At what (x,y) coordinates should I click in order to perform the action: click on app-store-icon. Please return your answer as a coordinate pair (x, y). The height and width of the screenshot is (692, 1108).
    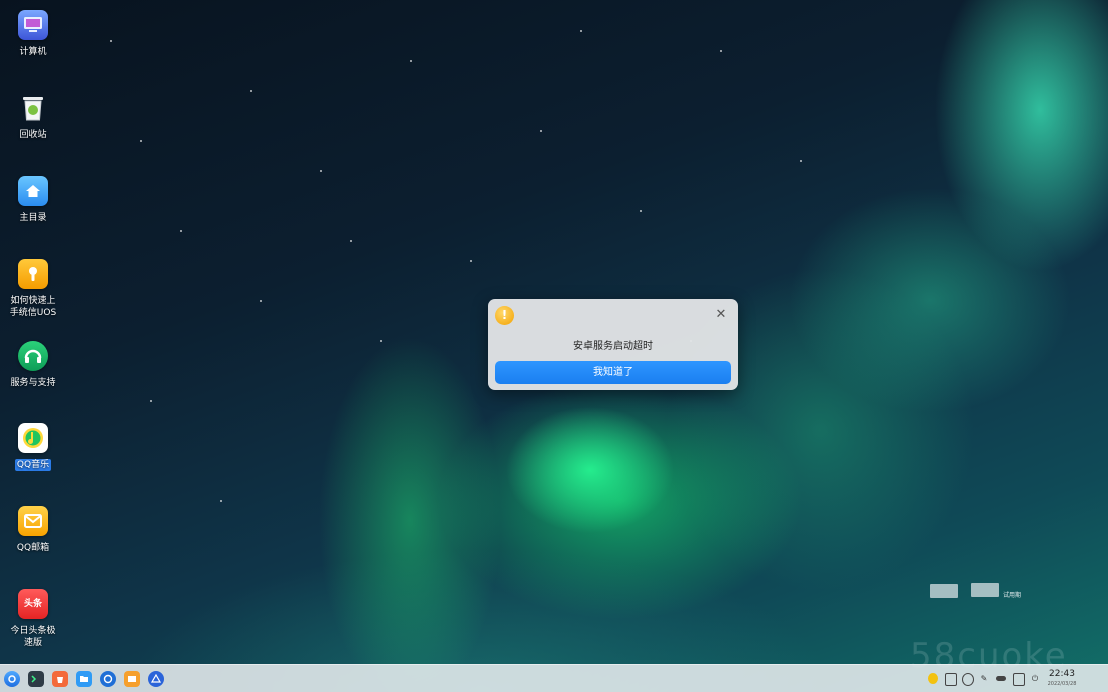
    Looking at the image, I should click on (60, 679).